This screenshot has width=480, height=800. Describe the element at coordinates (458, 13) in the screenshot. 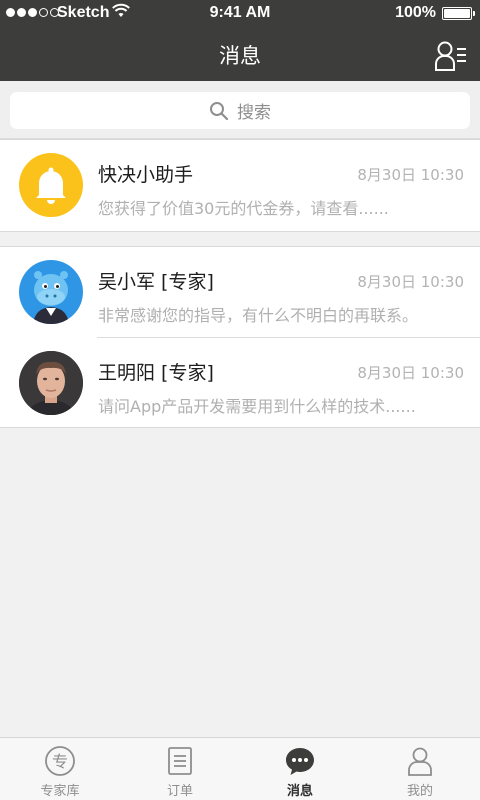

I see `battery-icon` at that location.